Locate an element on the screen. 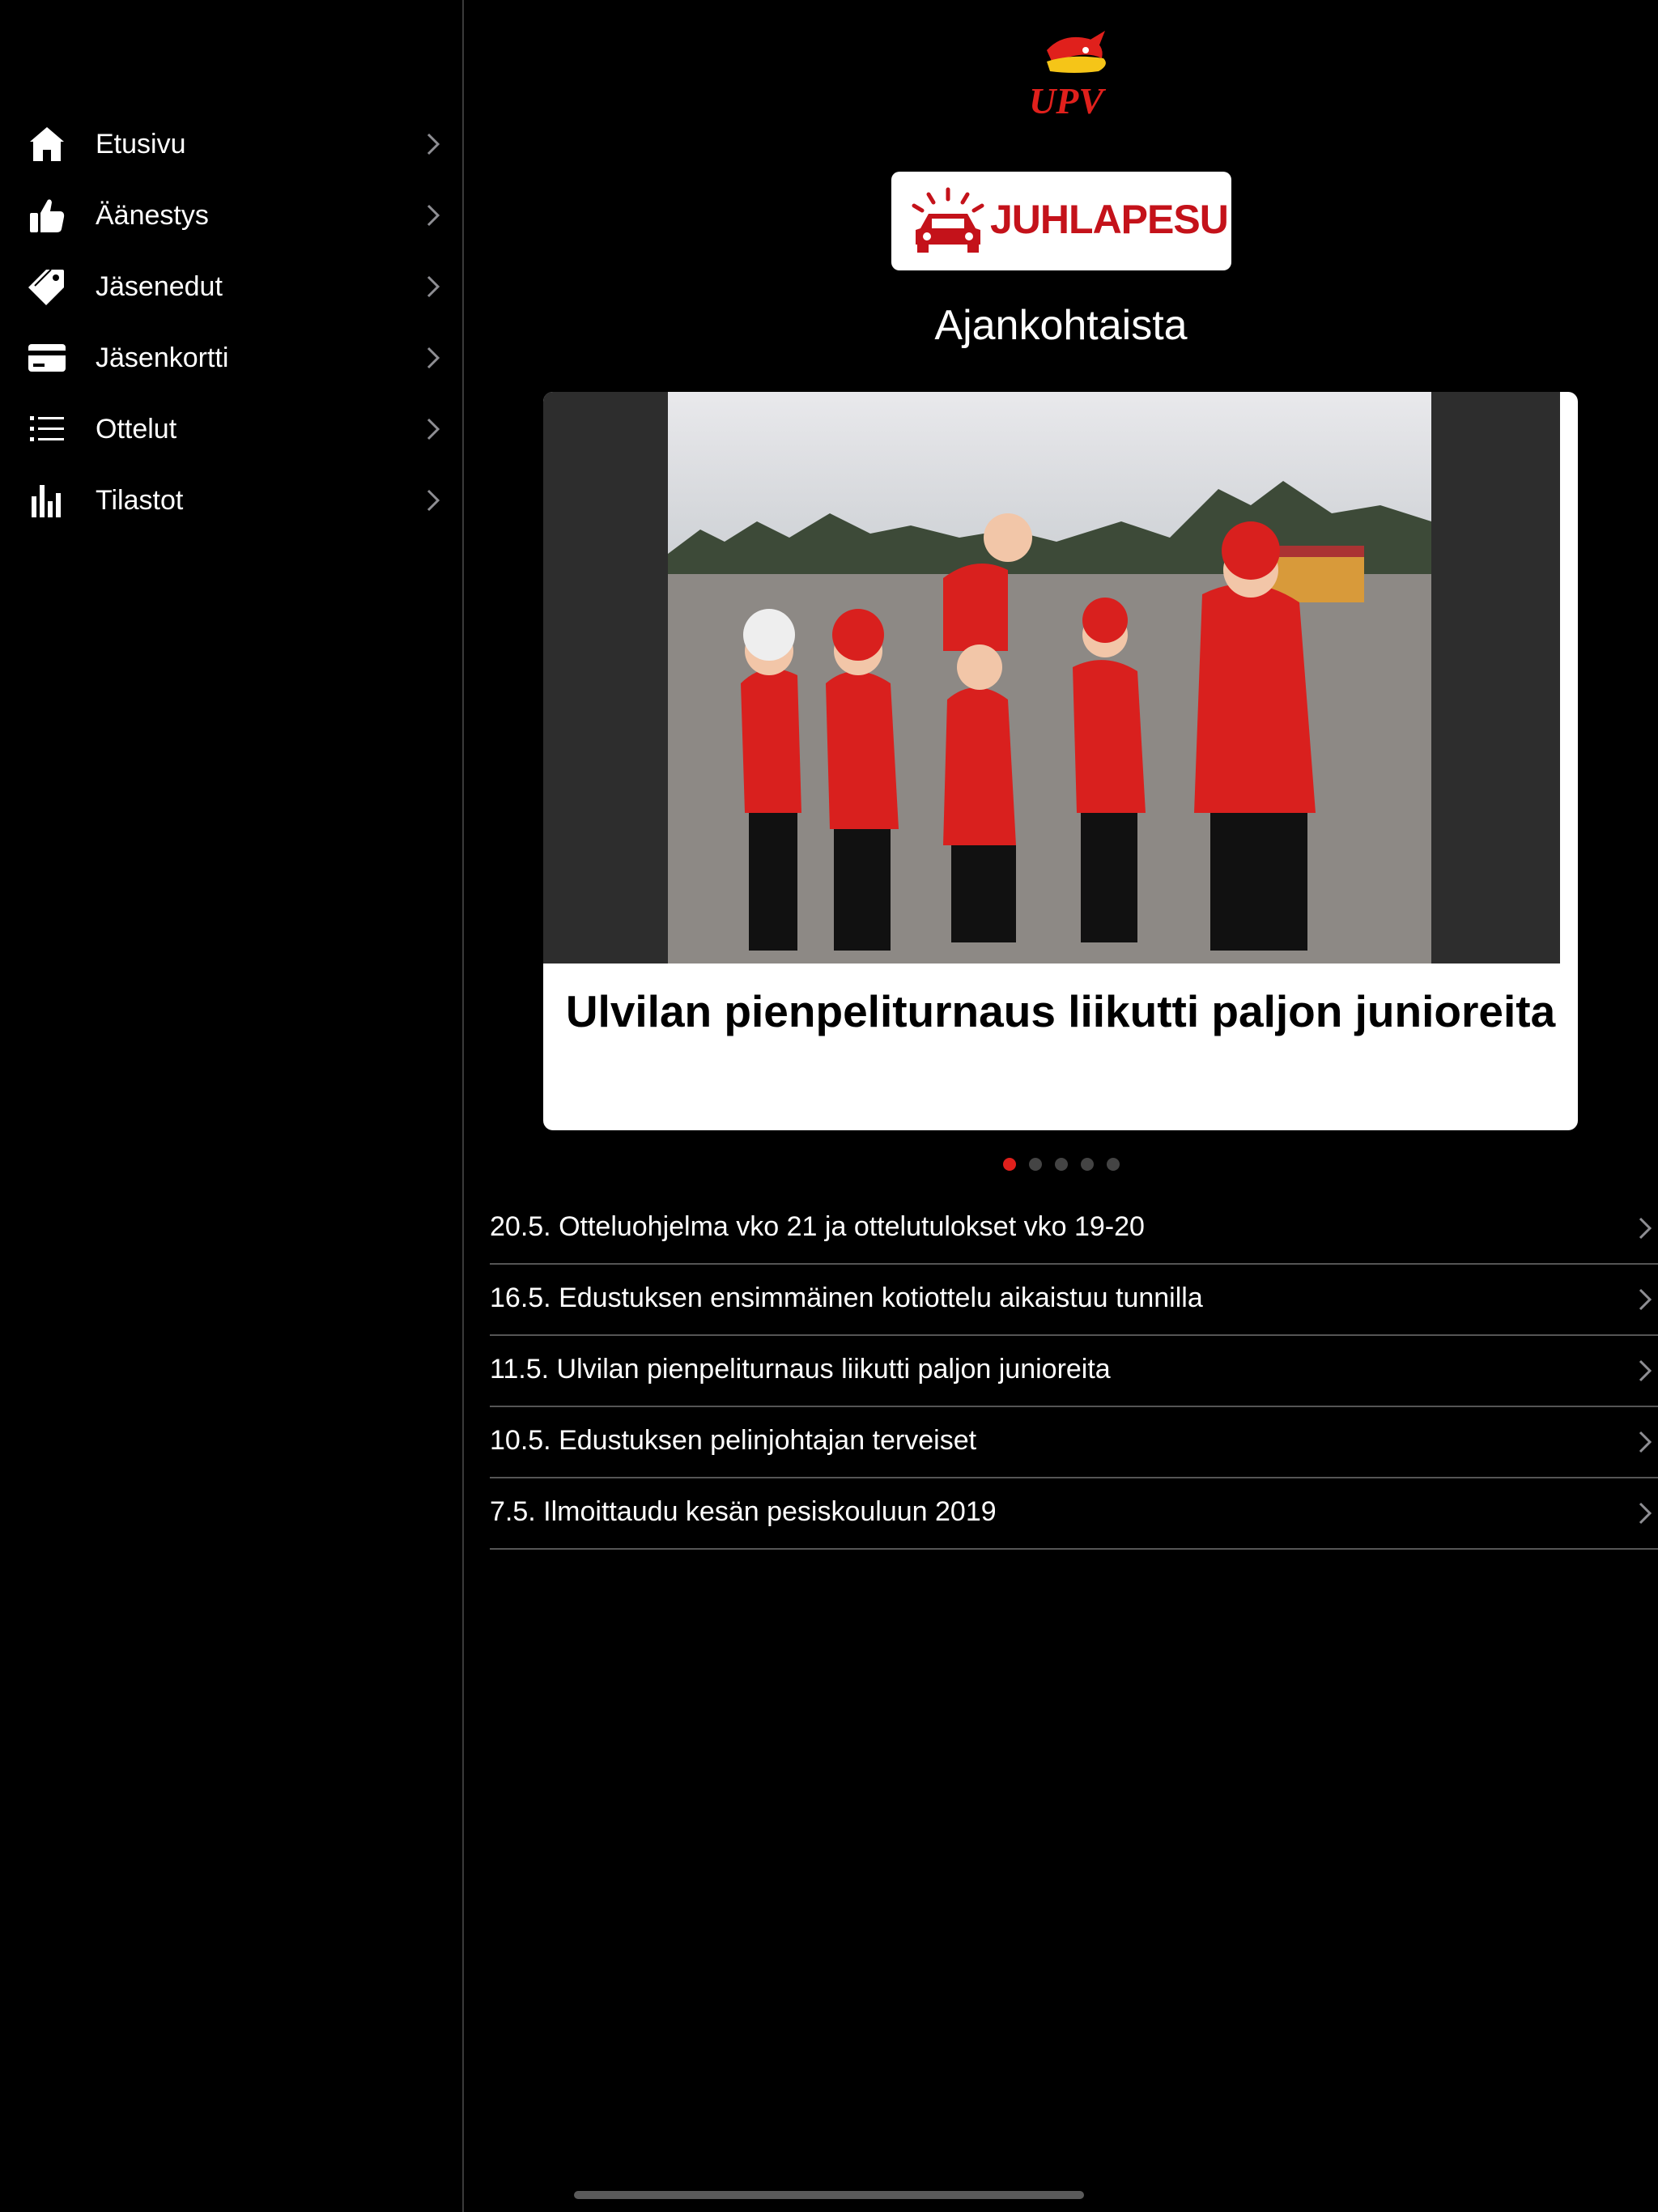 Image resolution: width=1658 pixels, height=2212 pixels. credit-card-icon is located at coordinates (47, 358).